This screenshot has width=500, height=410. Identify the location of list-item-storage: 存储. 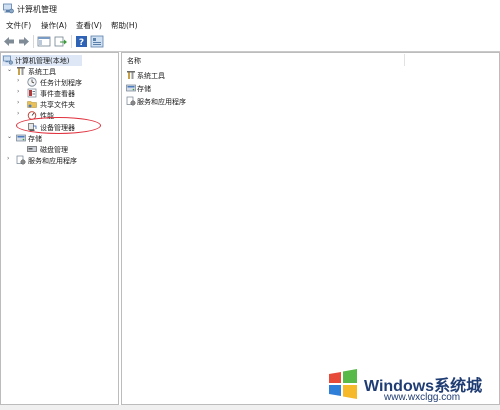
(176, 88).